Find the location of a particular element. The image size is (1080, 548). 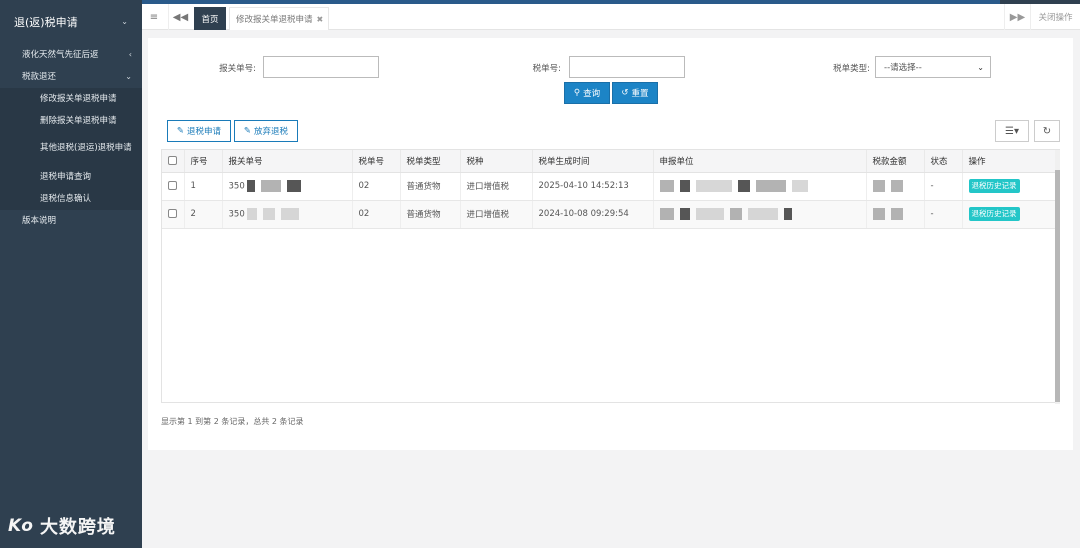

sidebar-subitem-confirm: 退税信息确认 is located at coordinates (71, 199).